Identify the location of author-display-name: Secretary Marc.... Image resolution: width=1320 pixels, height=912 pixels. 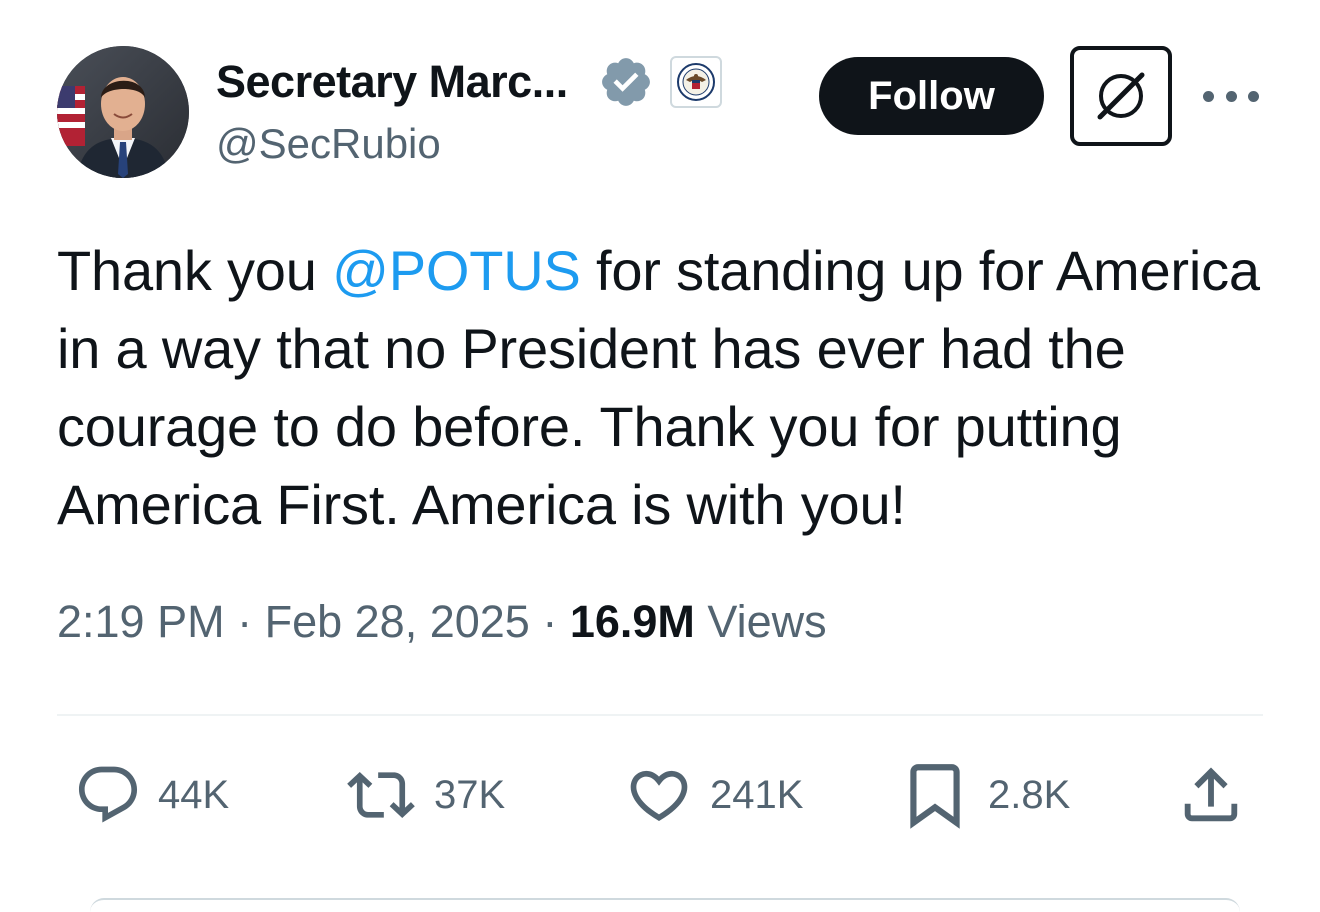
(392, 82).